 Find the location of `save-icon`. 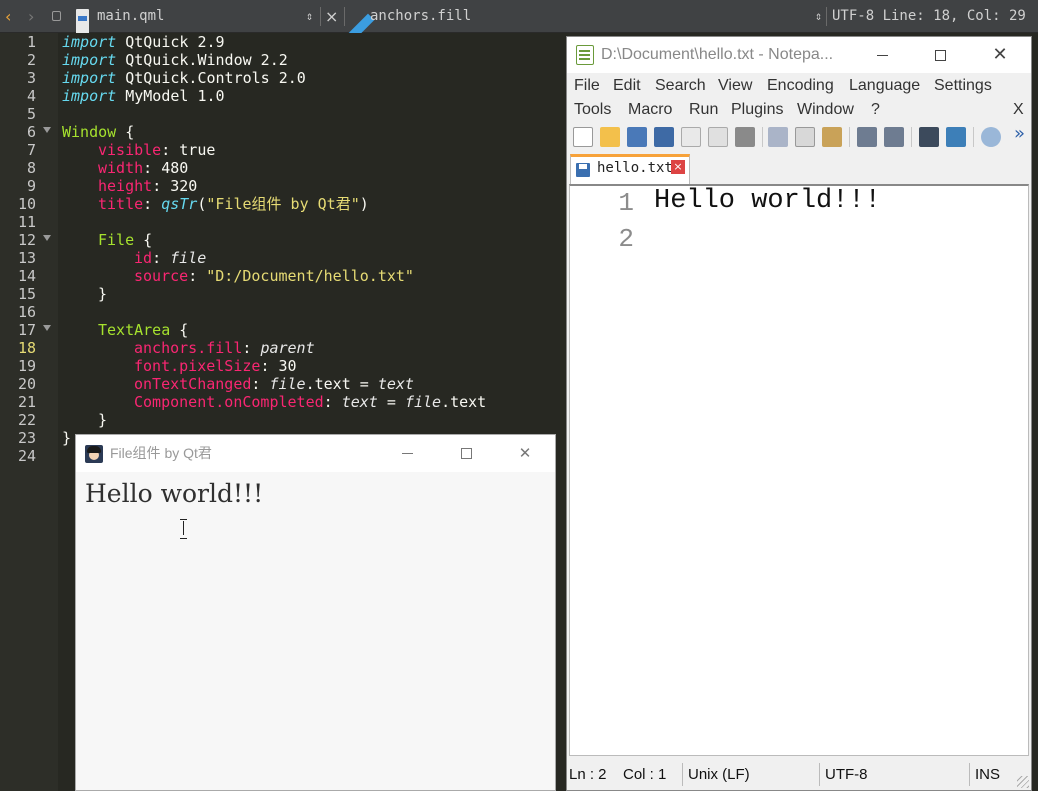

save-icon is located at coordinates (637, 137).